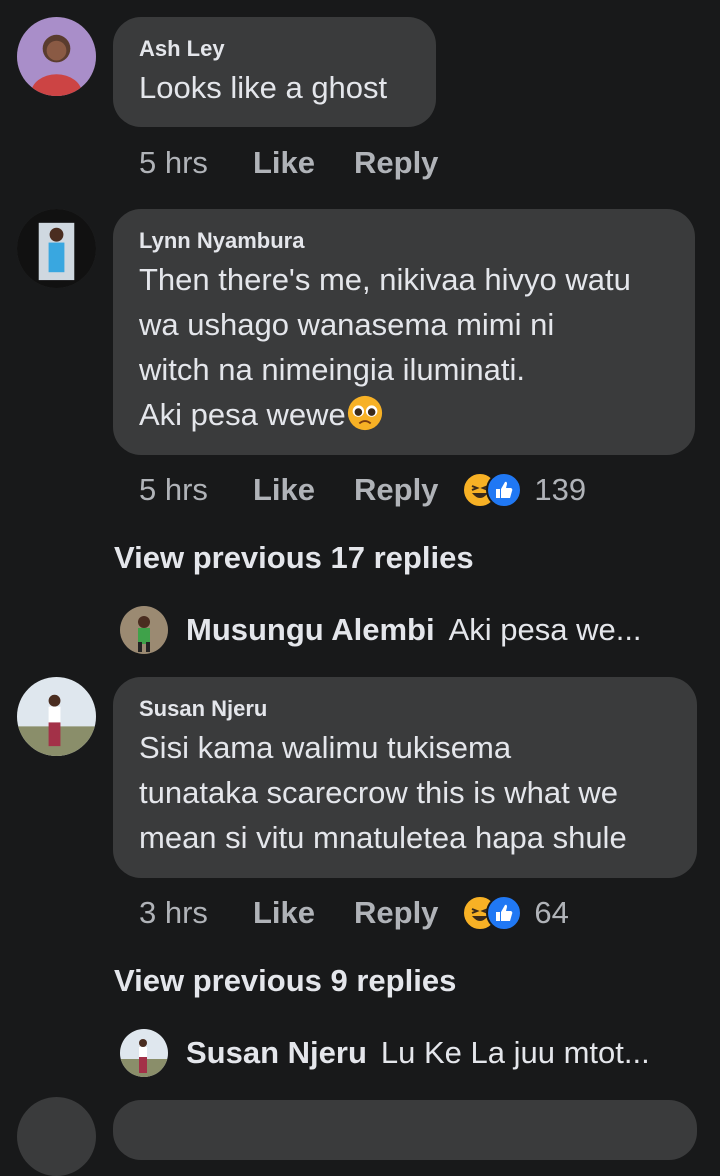  I want to click on avatar-susan-njeru, so click(56, 716).